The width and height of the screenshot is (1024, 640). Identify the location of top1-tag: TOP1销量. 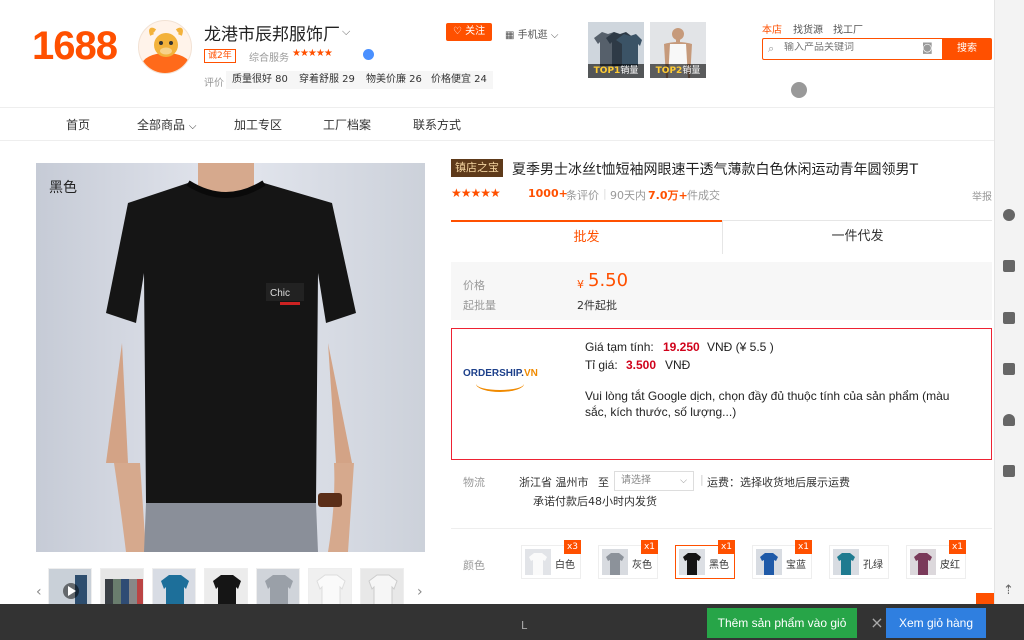
(616, 71).